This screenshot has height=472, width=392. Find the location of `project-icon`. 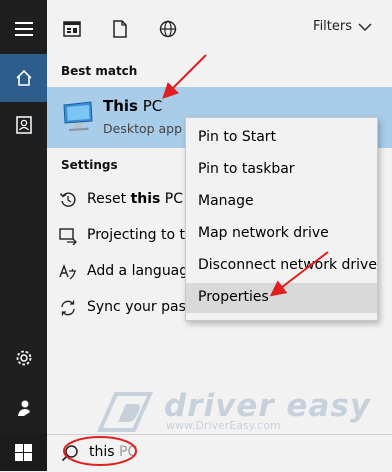

project-icon is located at coordinates (68, 236).